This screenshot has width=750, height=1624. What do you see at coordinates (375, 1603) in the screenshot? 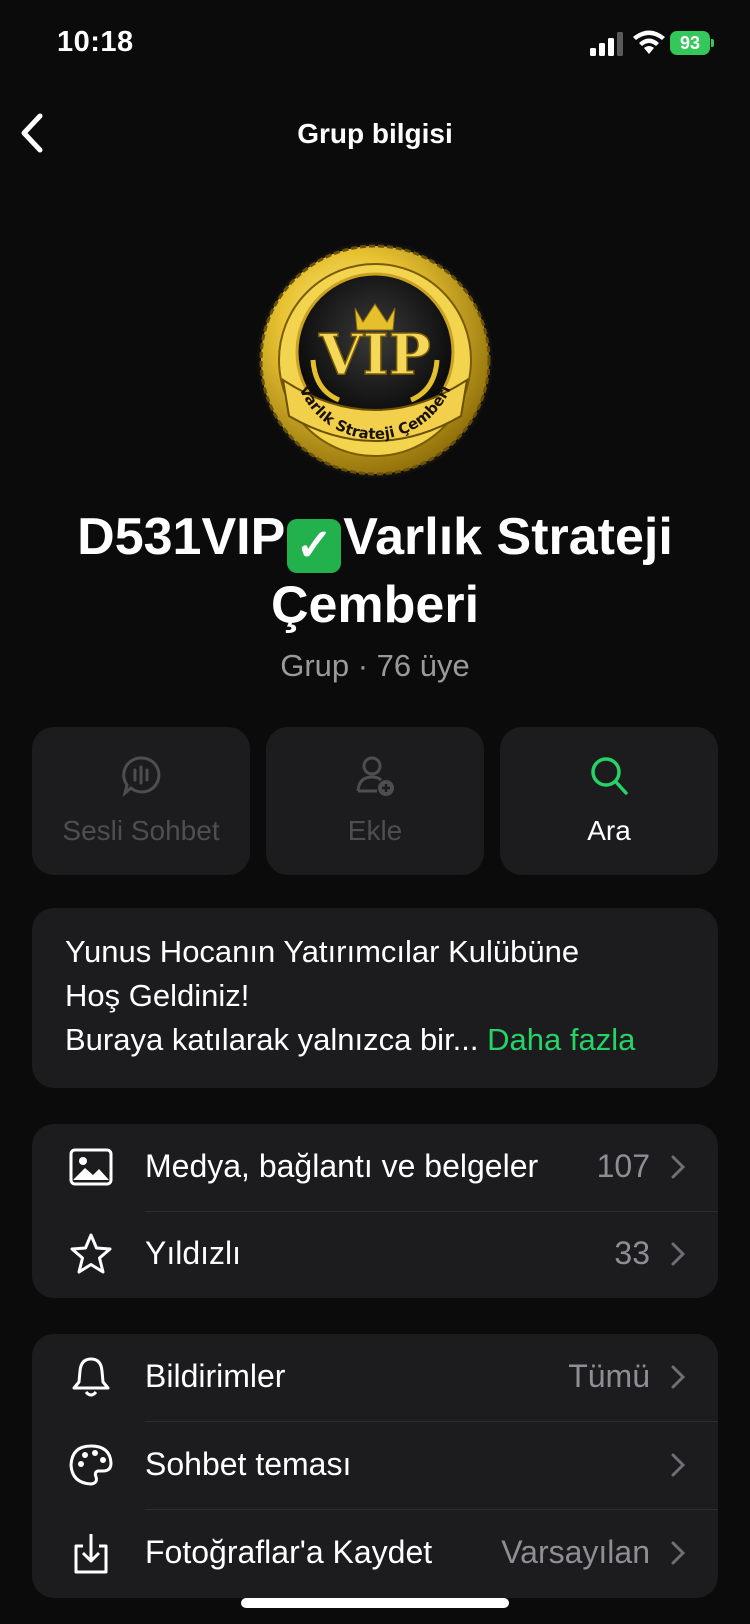
I see `home-indicator` at bounding box center [375, 1603].